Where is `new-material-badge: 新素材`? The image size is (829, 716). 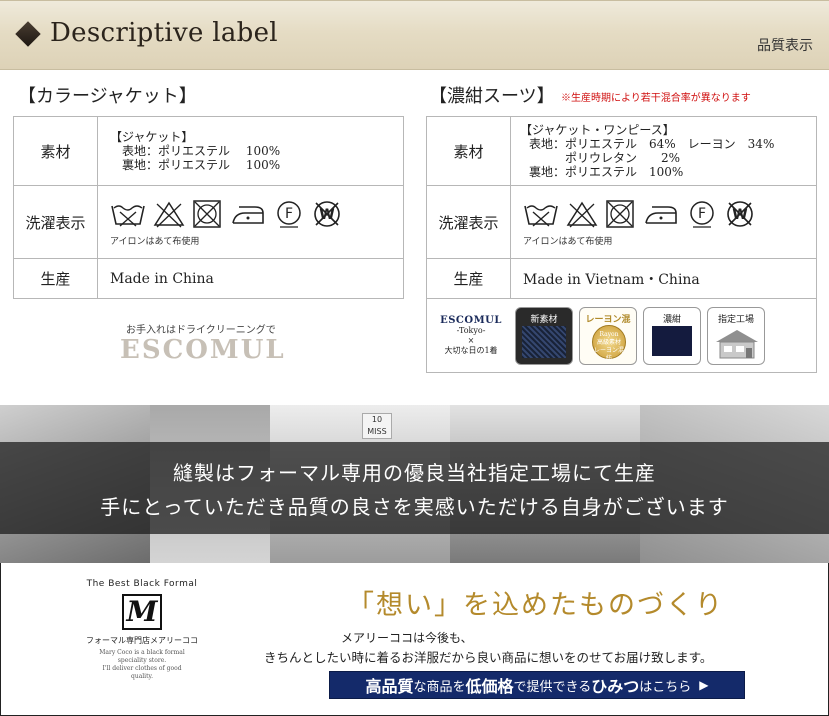
new-material-badge: 新素材 is located at coordinates (544, 335).